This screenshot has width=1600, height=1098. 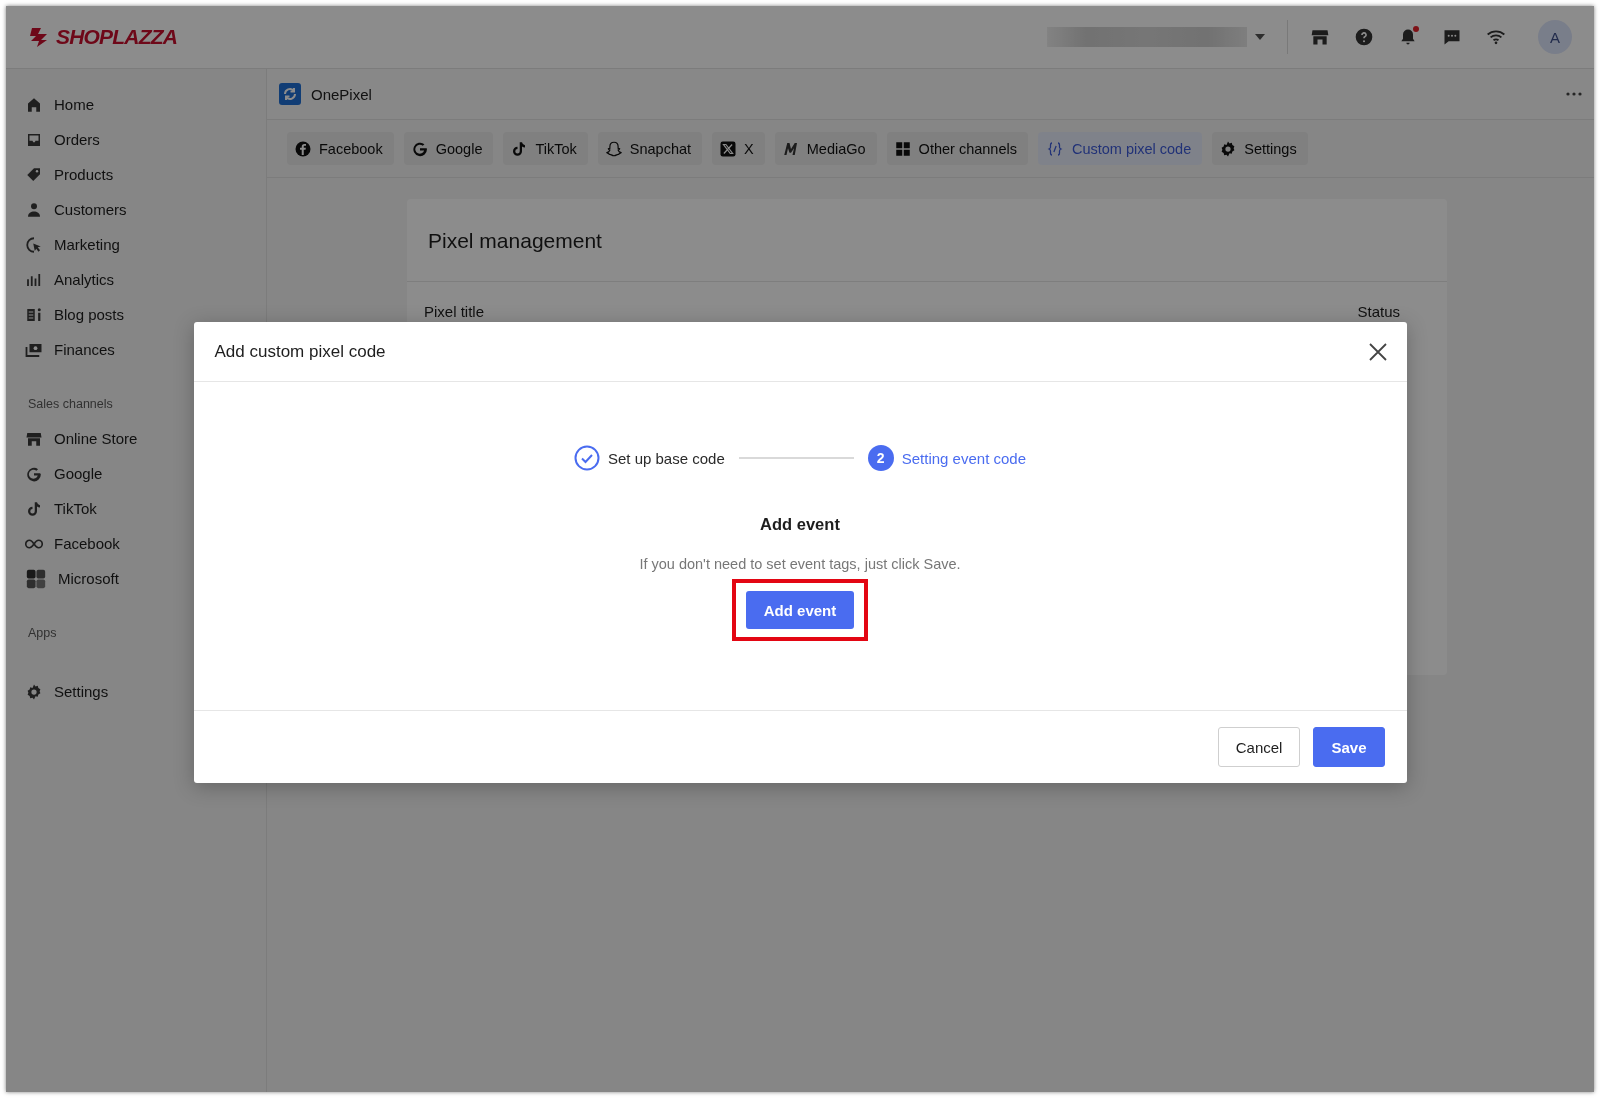 I want to click on x-logo-icon, so click(x=728, y=148).